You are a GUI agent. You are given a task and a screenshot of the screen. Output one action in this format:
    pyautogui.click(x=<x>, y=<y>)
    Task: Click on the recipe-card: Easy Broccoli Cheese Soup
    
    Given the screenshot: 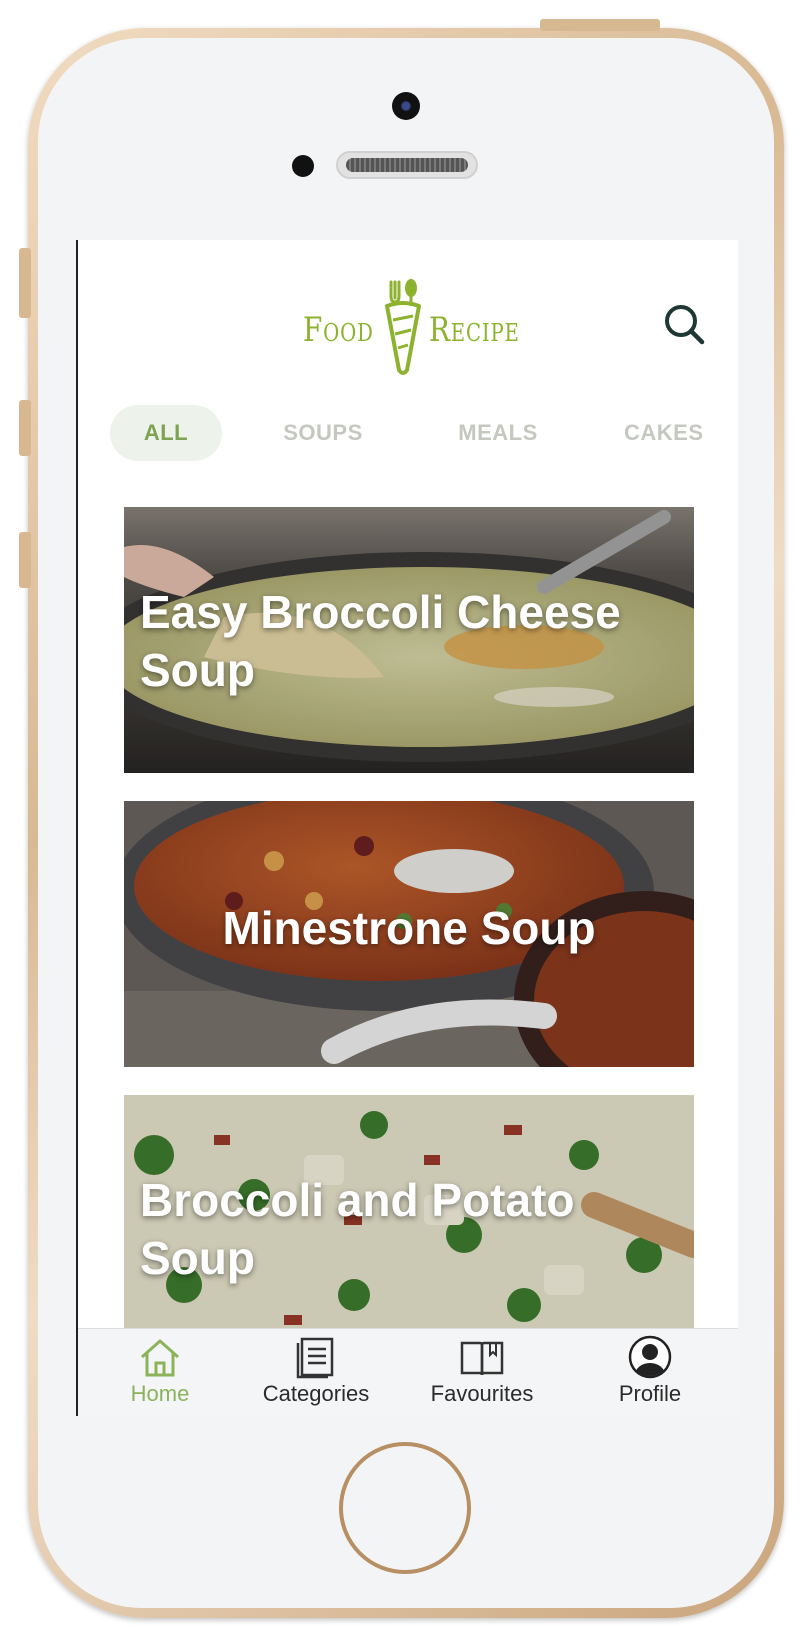 What is the action you would take?
    pyautogui.click(x=409, y=640)
    